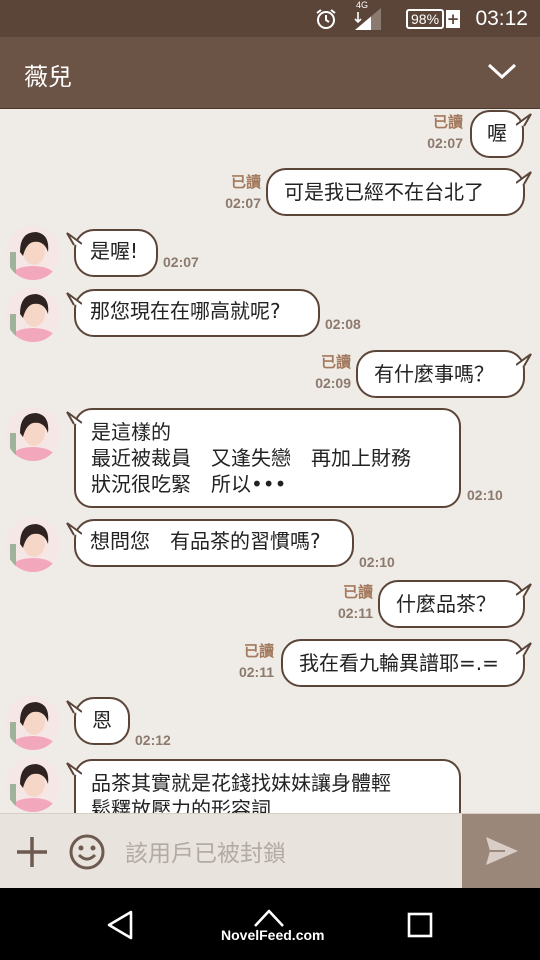 This screenshot has width=540, height=960. I want to click on charging-icon: +, so click(453, 18).